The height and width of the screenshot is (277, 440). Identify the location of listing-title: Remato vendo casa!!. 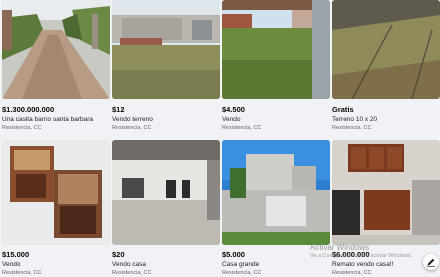
(363, 264).